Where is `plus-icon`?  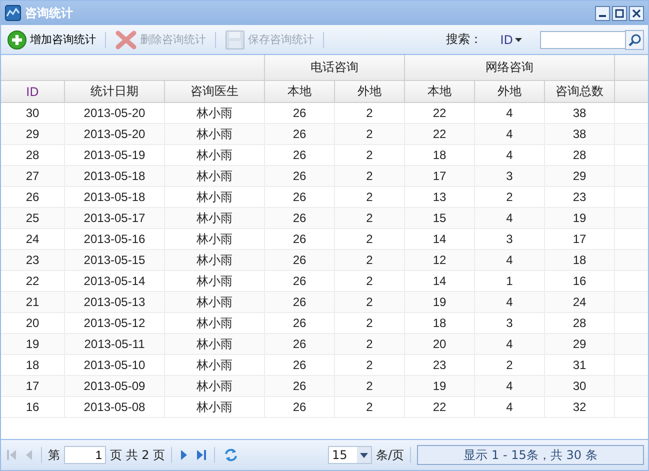
plus-icon is located at coordinates (17, 40).